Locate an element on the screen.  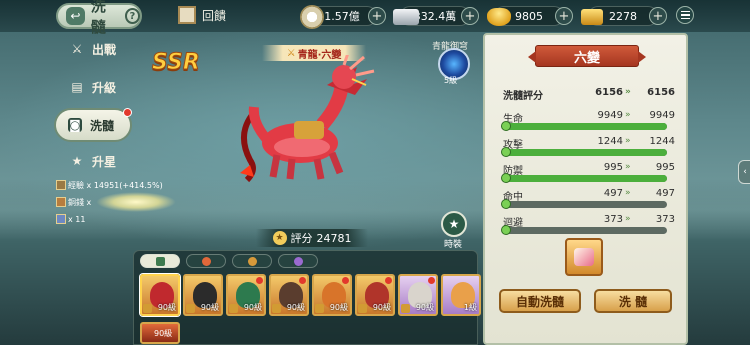
pet-card-list: 90級 90級 90級 90級 90級 90級 90級 1級 is located at coordinates (310, 295).